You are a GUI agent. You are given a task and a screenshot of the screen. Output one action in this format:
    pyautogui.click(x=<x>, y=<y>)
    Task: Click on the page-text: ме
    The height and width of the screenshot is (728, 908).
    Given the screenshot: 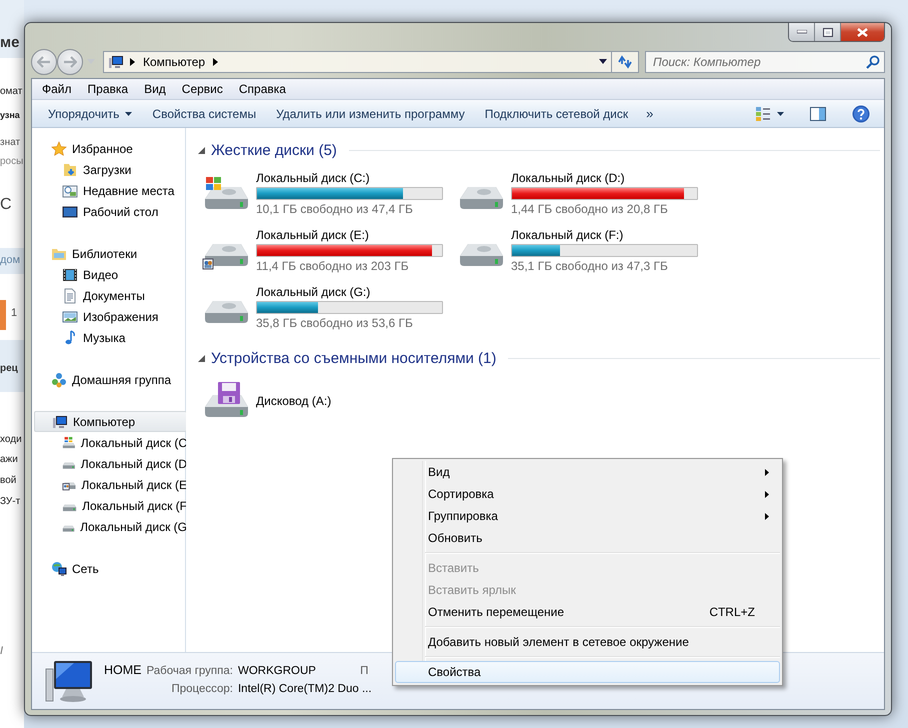 What is the action you would take?
    pyautogui.click(x=10, y=42)
    